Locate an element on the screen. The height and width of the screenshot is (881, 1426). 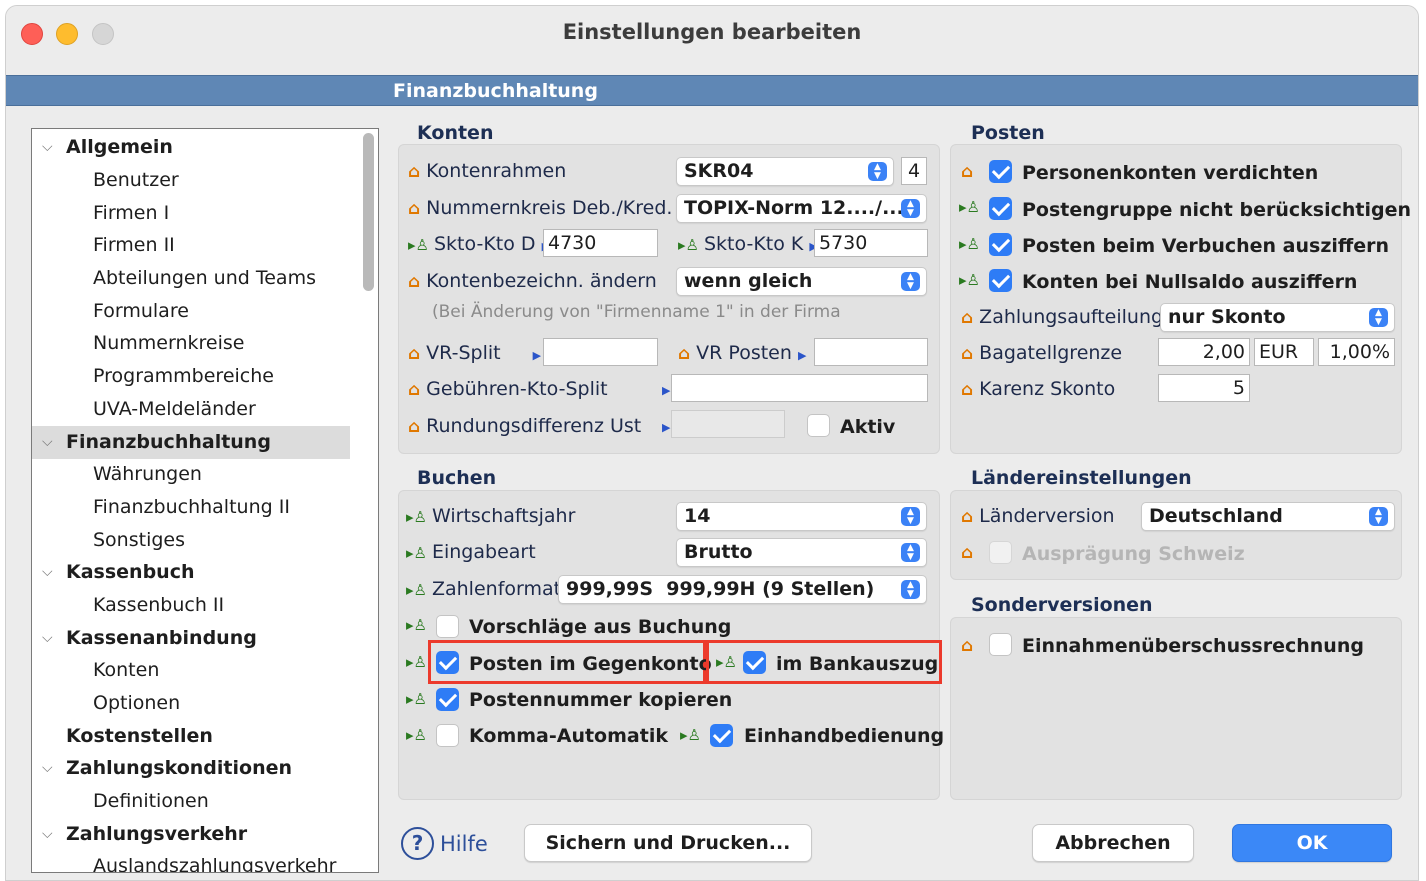
tree-item-kostenstellen: Kostenstellen is located at coordinates (191, 736).